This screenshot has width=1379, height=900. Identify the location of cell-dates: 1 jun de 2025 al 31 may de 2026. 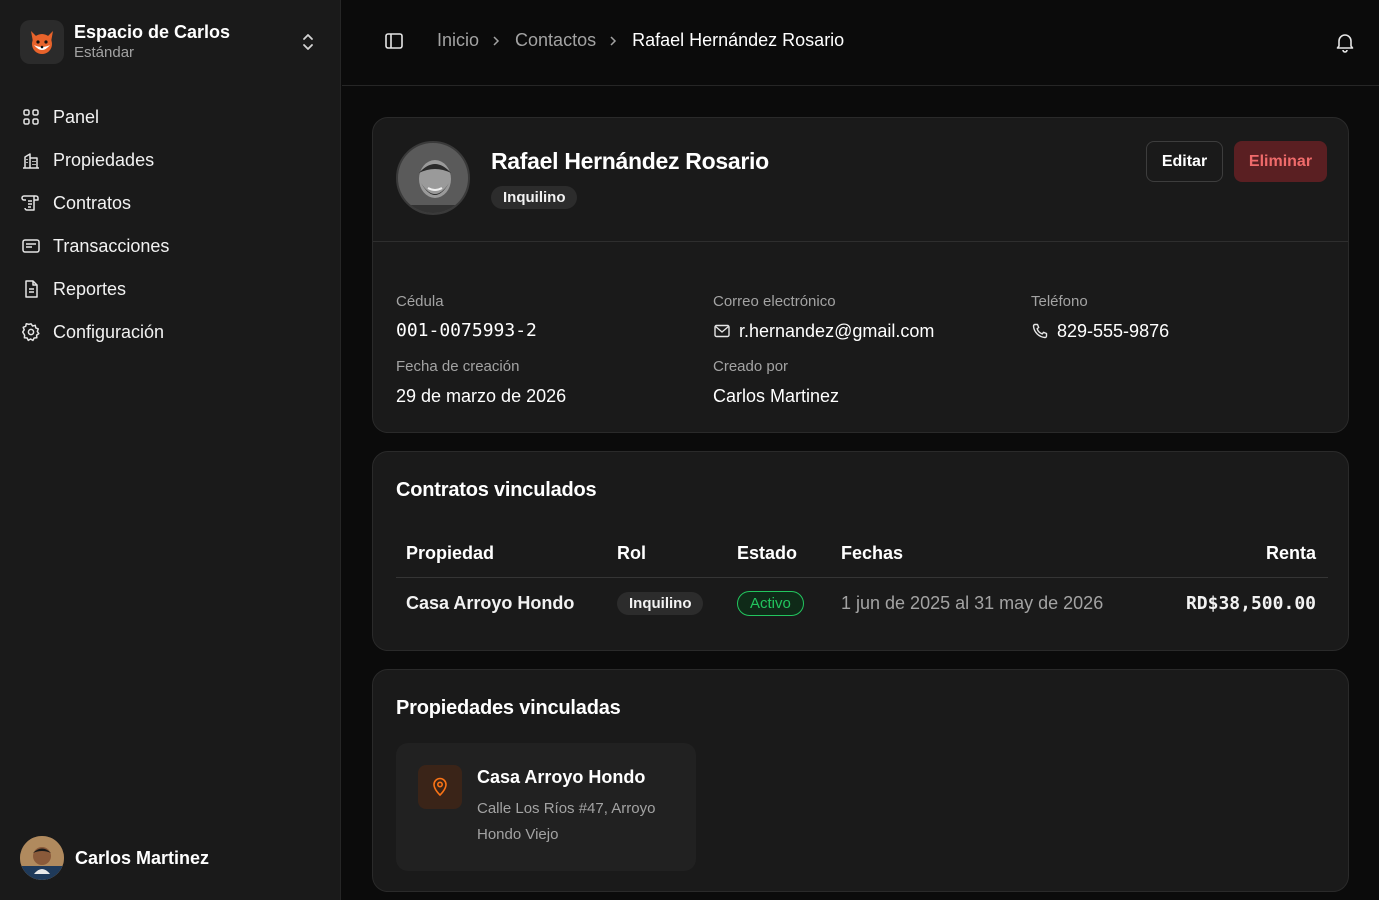
(972, 602).